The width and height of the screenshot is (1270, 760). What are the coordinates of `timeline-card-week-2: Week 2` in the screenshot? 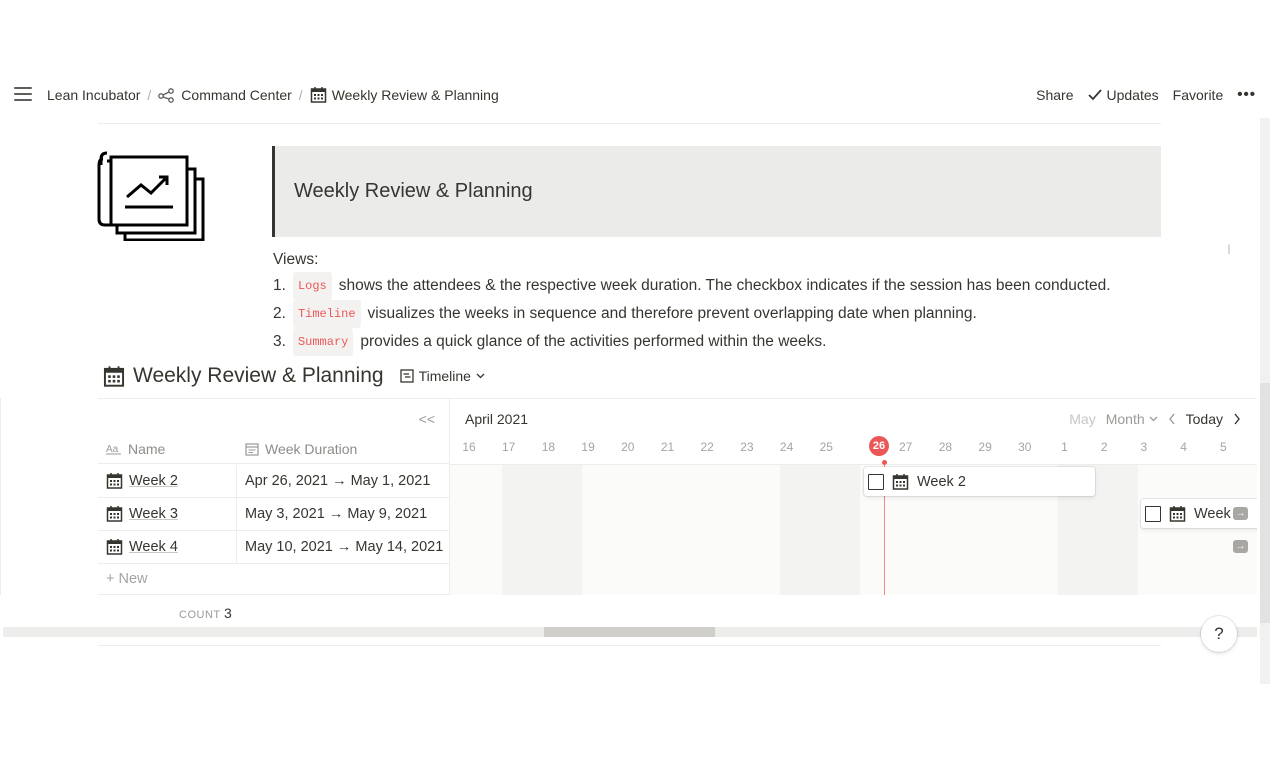 It's located at (979, 481).